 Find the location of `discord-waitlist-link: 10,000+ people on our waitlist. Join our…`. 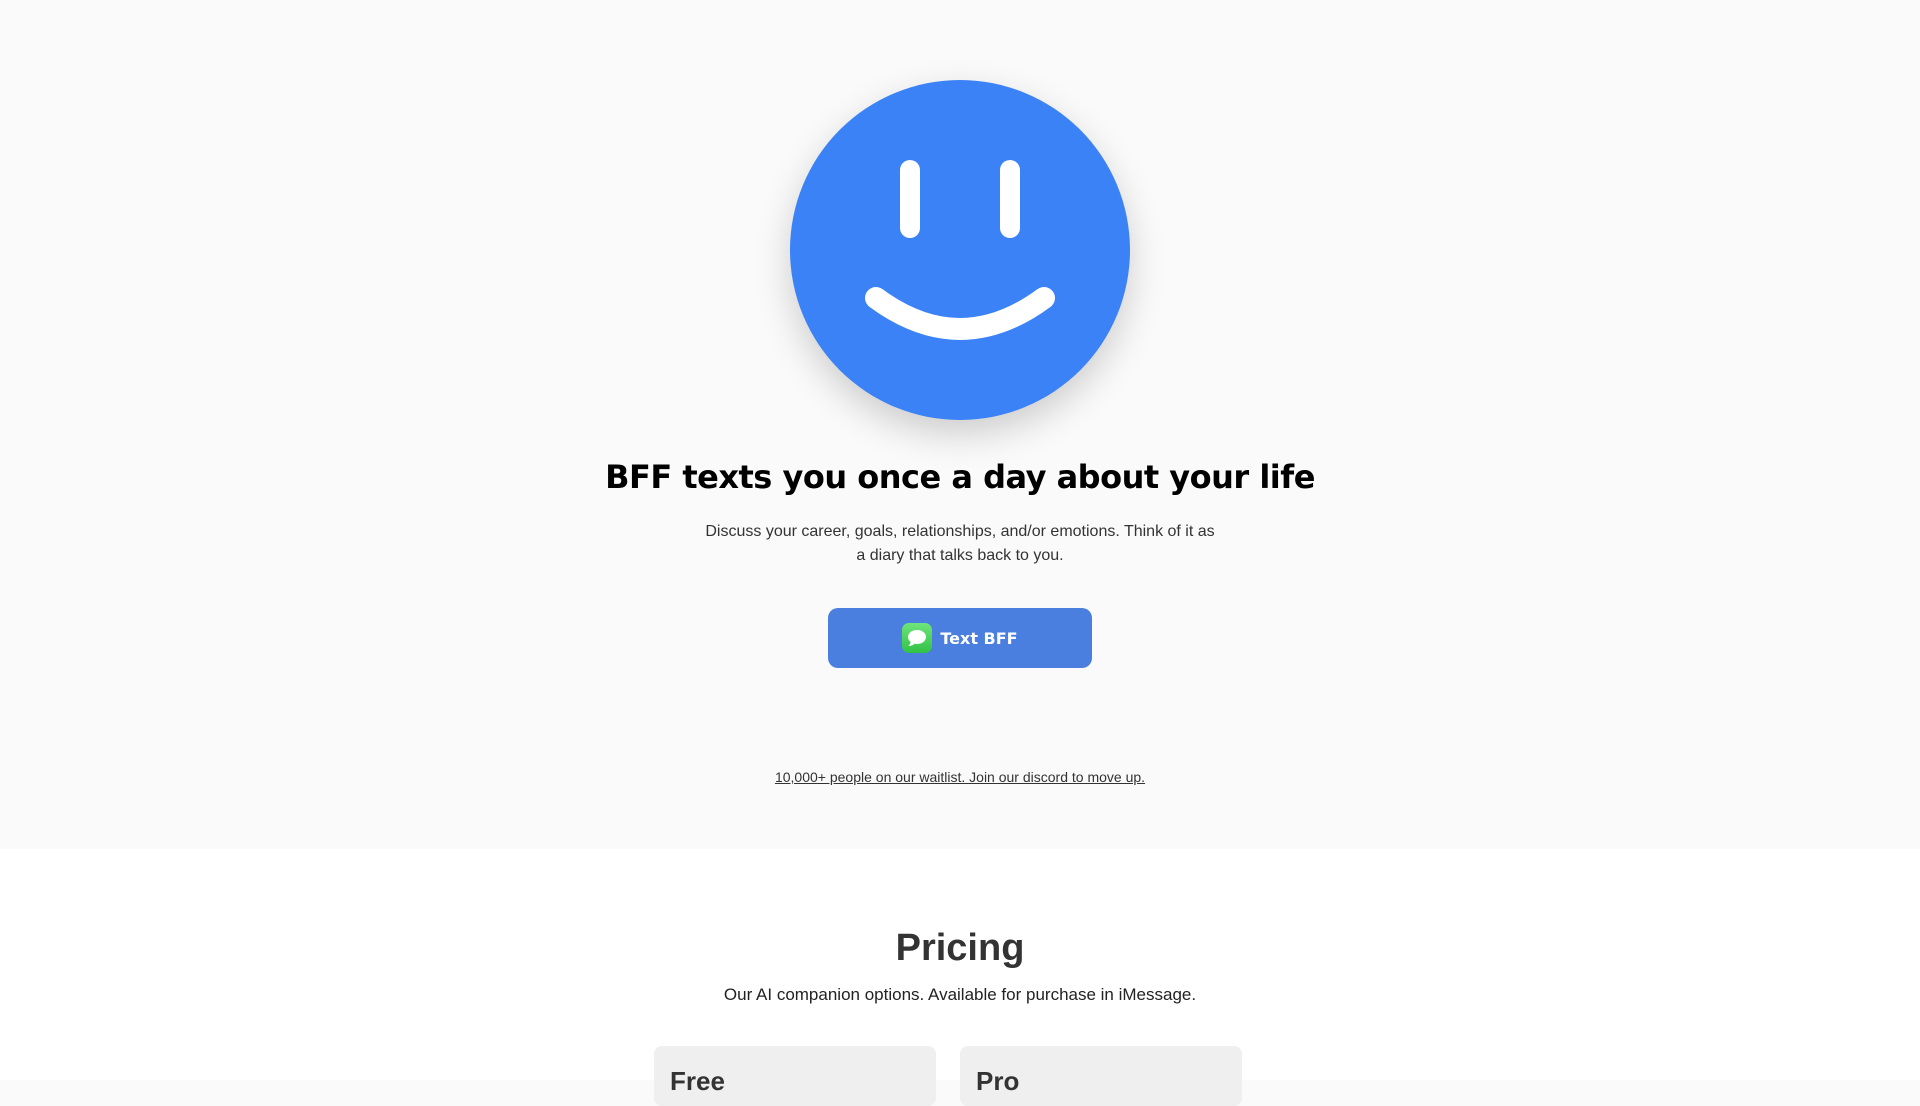

discord-waitlist-link: 10,000+ people on our waitlist. Join our… is located at coordinates (960, 777).